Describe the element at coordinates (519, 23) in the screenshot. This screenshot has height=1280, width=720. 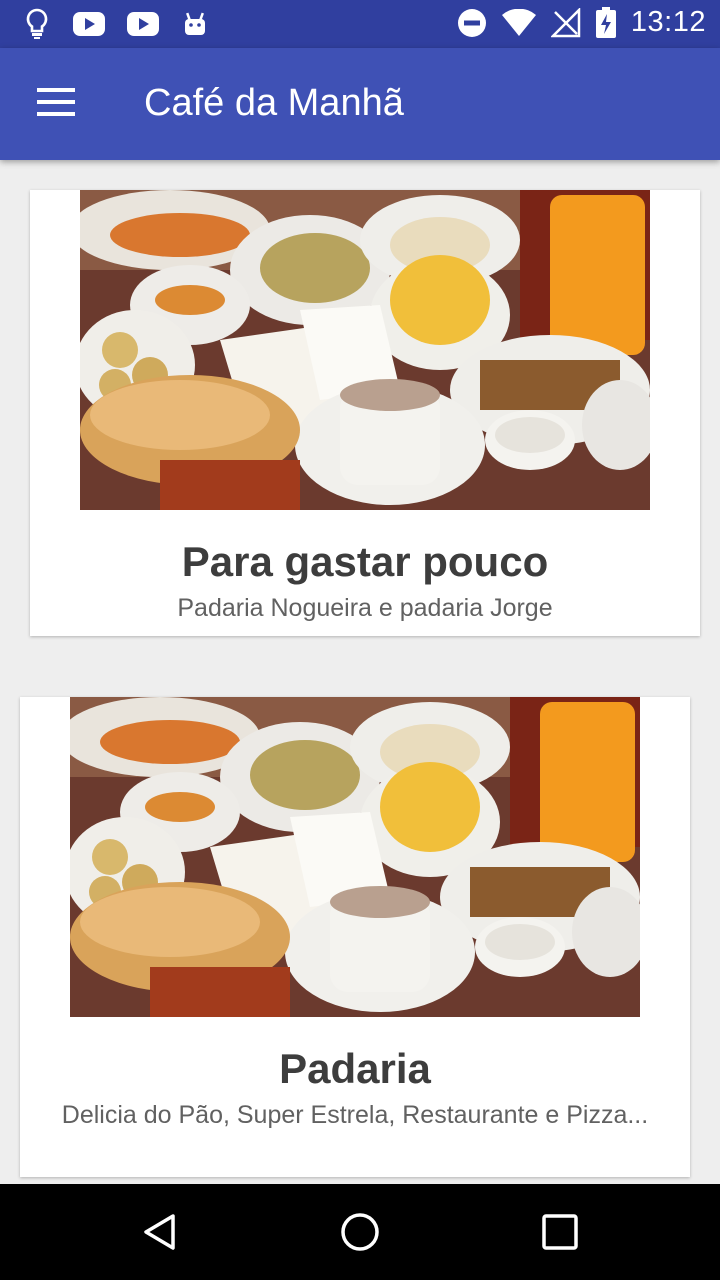
I see `wifi-icon` at that location.